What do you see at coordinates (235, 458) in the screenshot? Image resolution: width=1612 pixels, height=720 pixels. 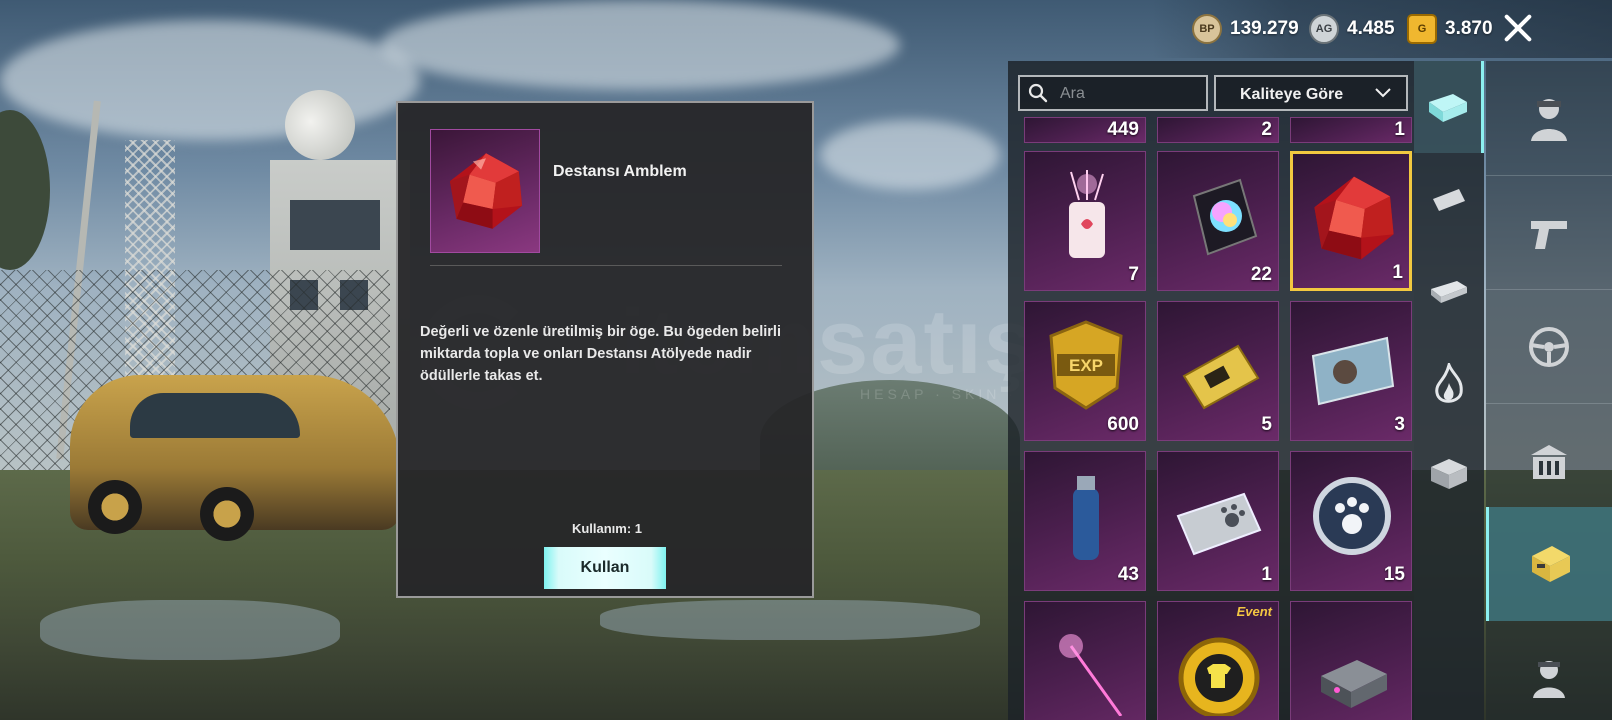 I see `golden-car` at bounding box center [235, 458].